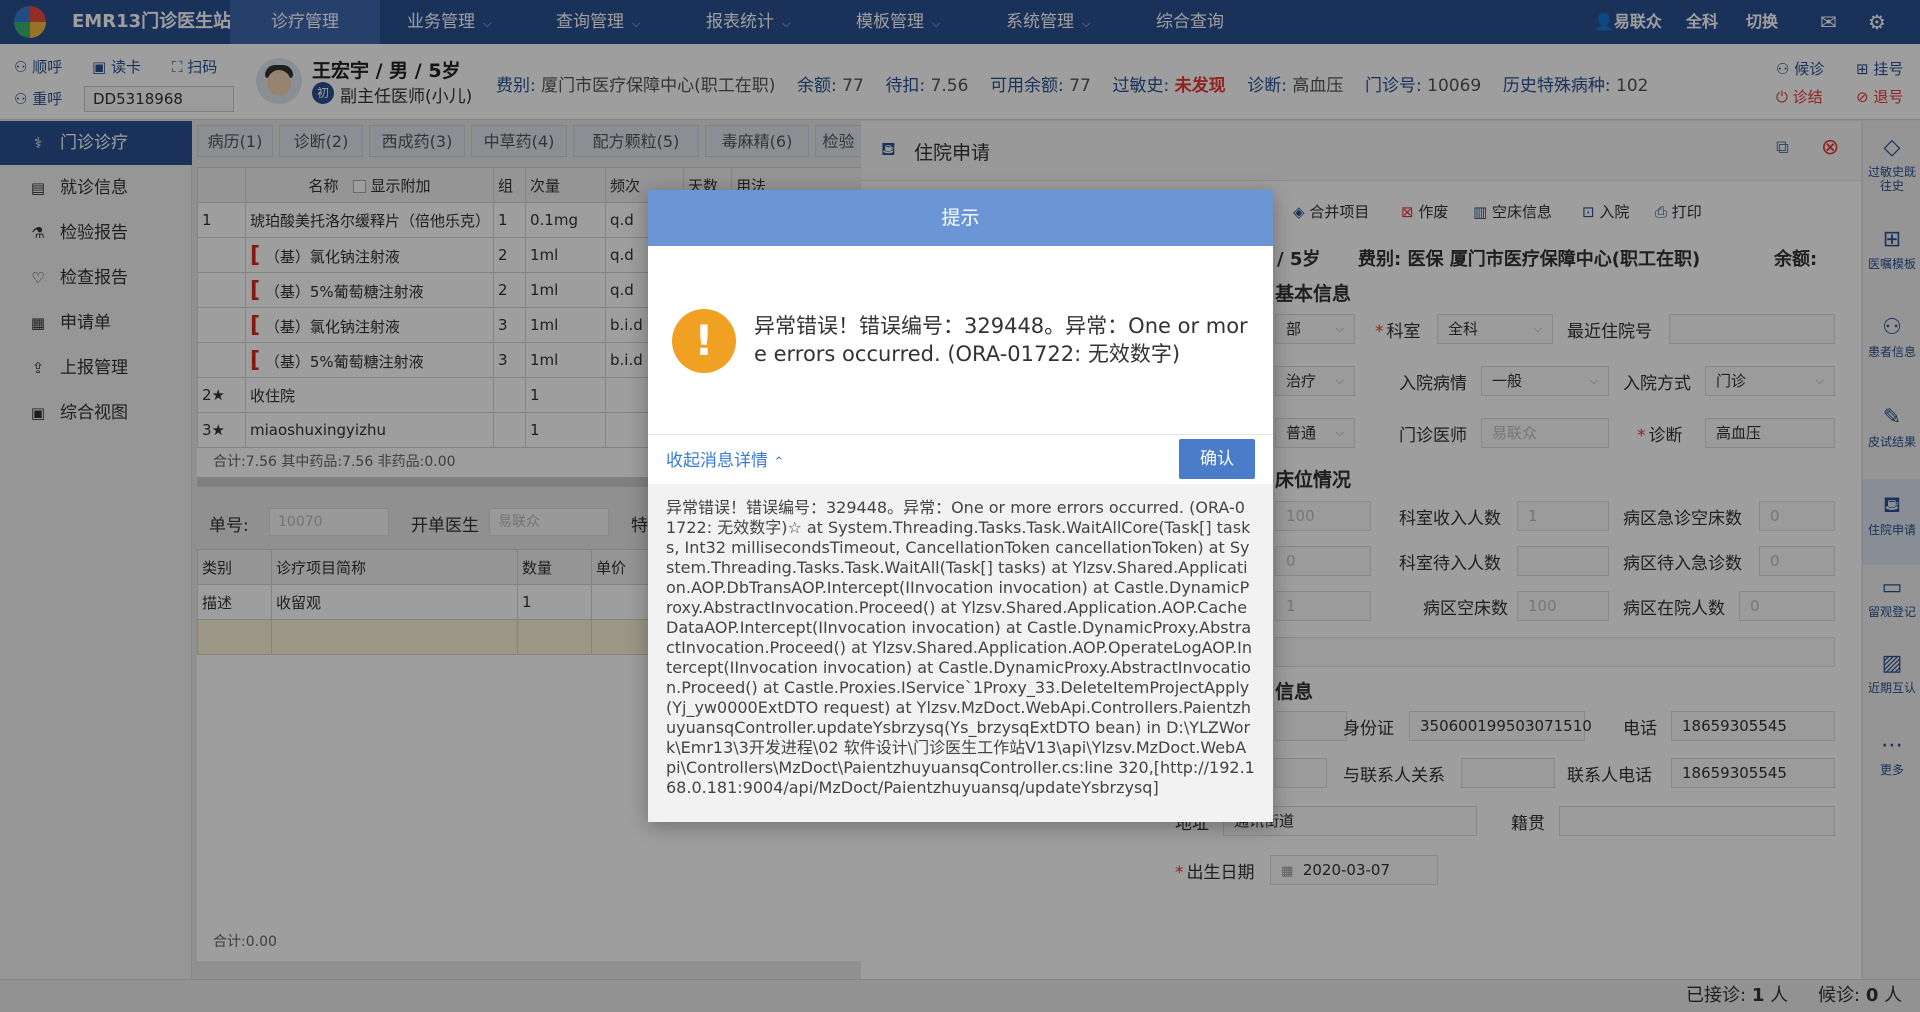  I want to click on dialog-title: 提示, so click(960, 218).